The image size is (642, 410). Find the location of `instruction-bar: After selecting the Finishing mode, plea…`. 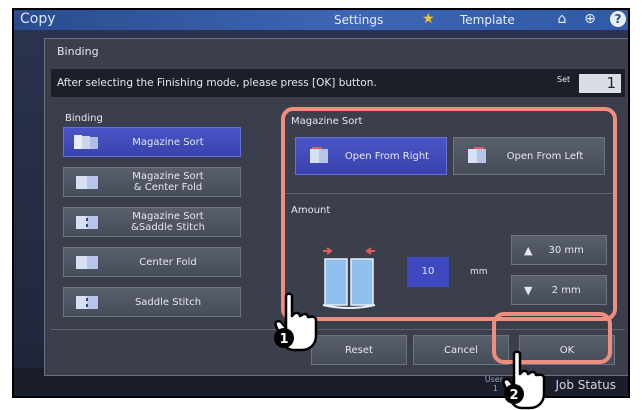

instruction-bar: After selecting the Finishing mode, plea… is located at coordinates (338, 83).